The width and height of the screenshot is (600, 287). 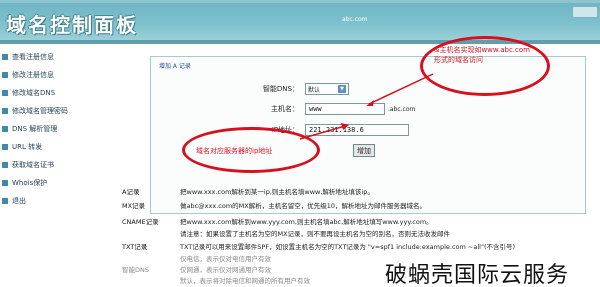 I want to click on row-key: TXT记录, so click(x=135, y=247).